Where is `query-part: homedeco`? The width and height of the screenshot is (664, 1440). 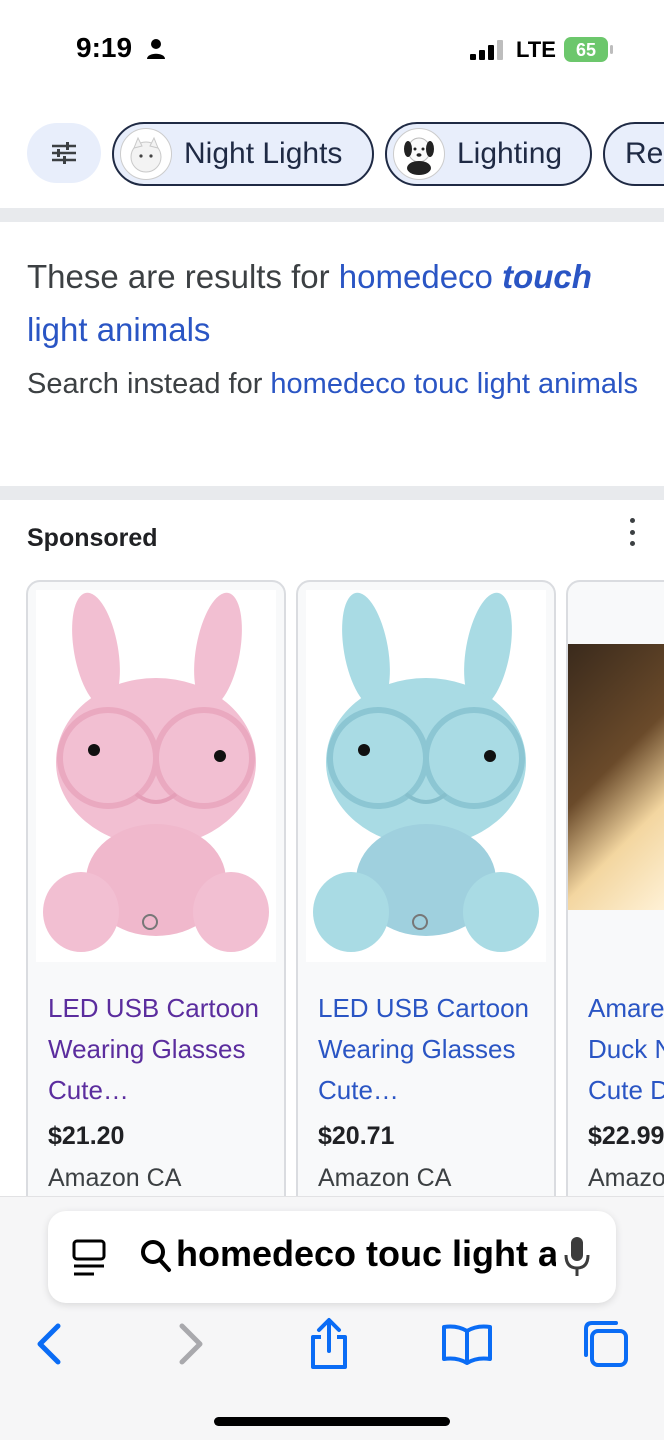
query-part: homedeco is located at coordinates (415, 276).